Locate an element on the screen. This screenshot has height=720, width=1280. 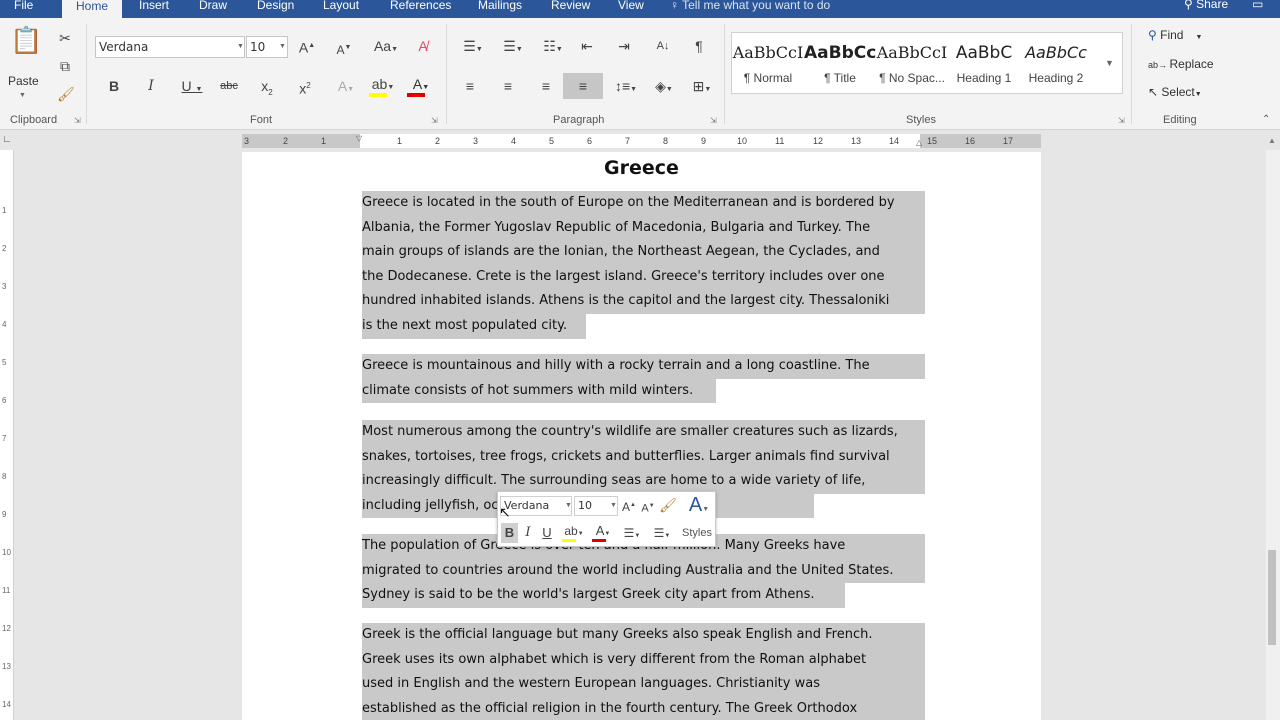
select-button: ↖ Select▼ is located at coordinates (1175, 92).